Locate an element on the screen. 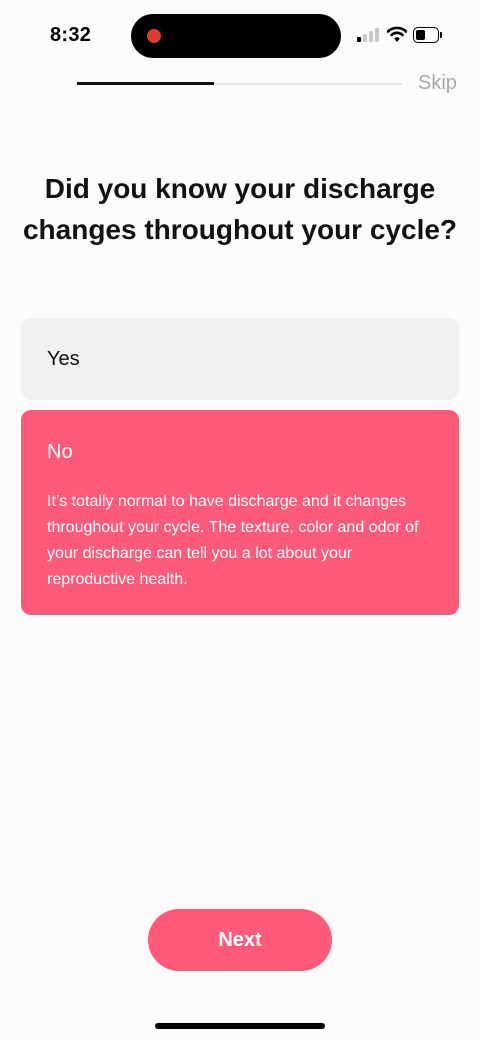  option-no-label: No is located at coordinates (60, 452).